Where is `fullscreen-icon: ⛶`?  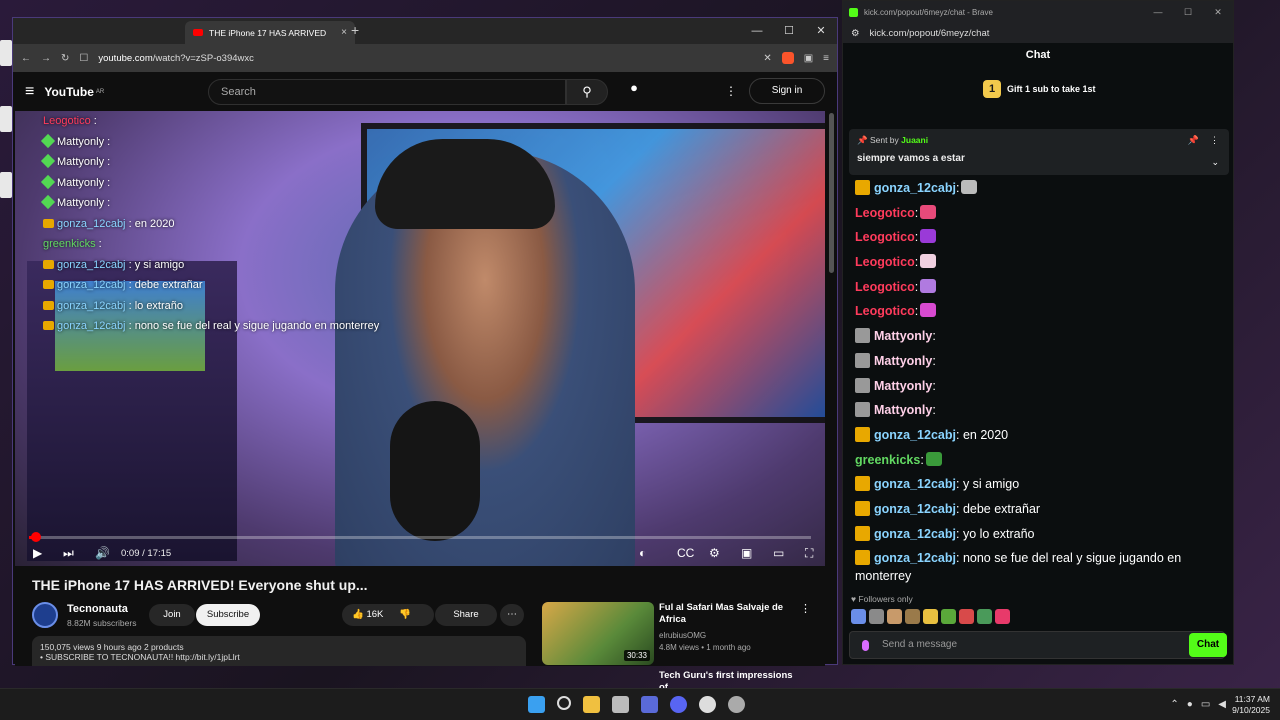 fullscreen-icon: ⛶ is located at coordinates (809, 553).